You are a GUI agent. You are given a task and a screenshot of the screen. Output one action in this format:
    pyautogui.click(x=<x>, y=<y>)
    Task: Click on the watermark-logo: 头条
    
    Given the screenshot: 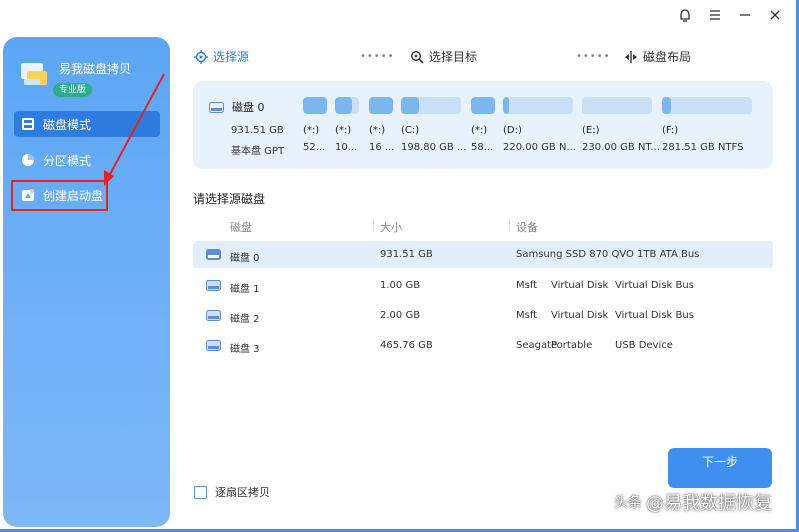 What is the action you would take?
    pyautogui.click(x=628, y=503)
    